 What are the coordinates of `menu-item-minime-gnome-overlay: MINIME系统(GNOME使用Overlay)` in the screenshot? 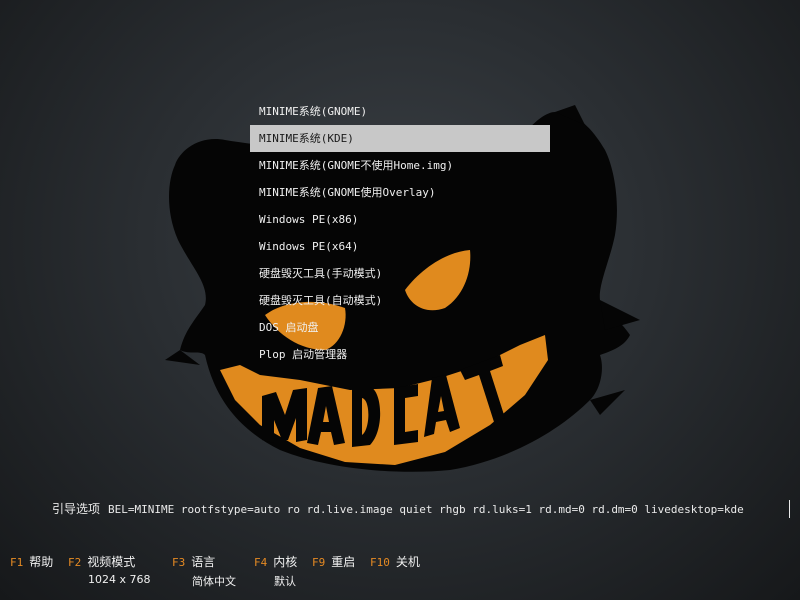 It's located at (400, 192).